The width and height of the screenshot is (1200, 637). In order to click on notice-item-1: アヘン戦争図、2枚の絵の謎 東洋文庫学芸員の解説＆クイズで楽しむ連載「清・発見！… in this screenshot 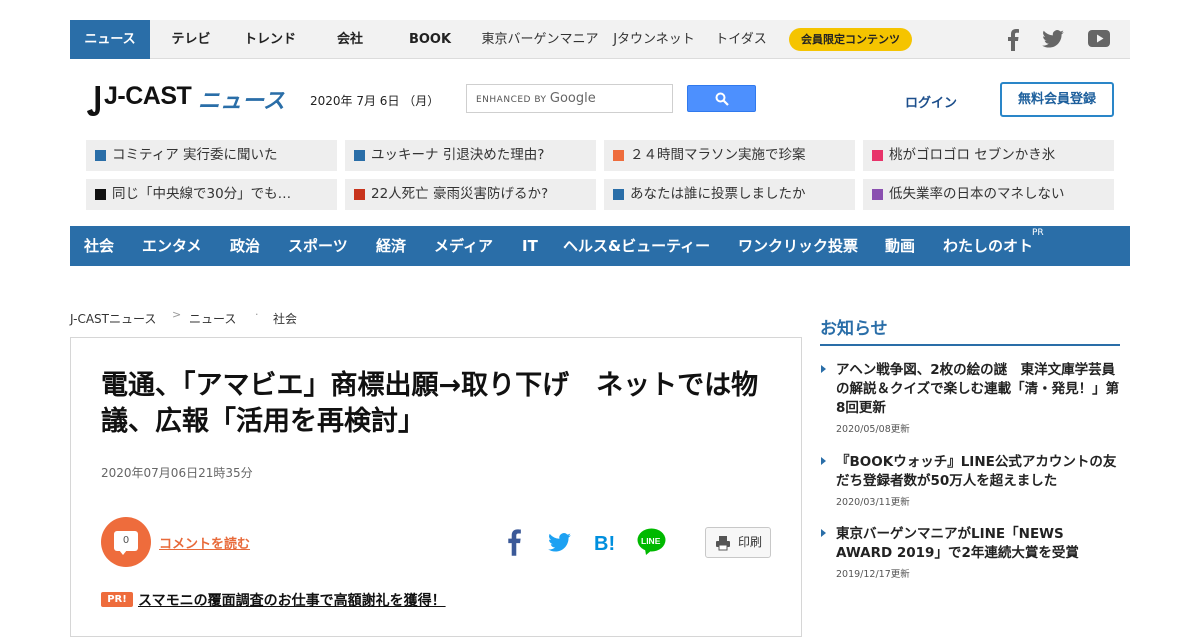, I will do `click(971, 398)`.